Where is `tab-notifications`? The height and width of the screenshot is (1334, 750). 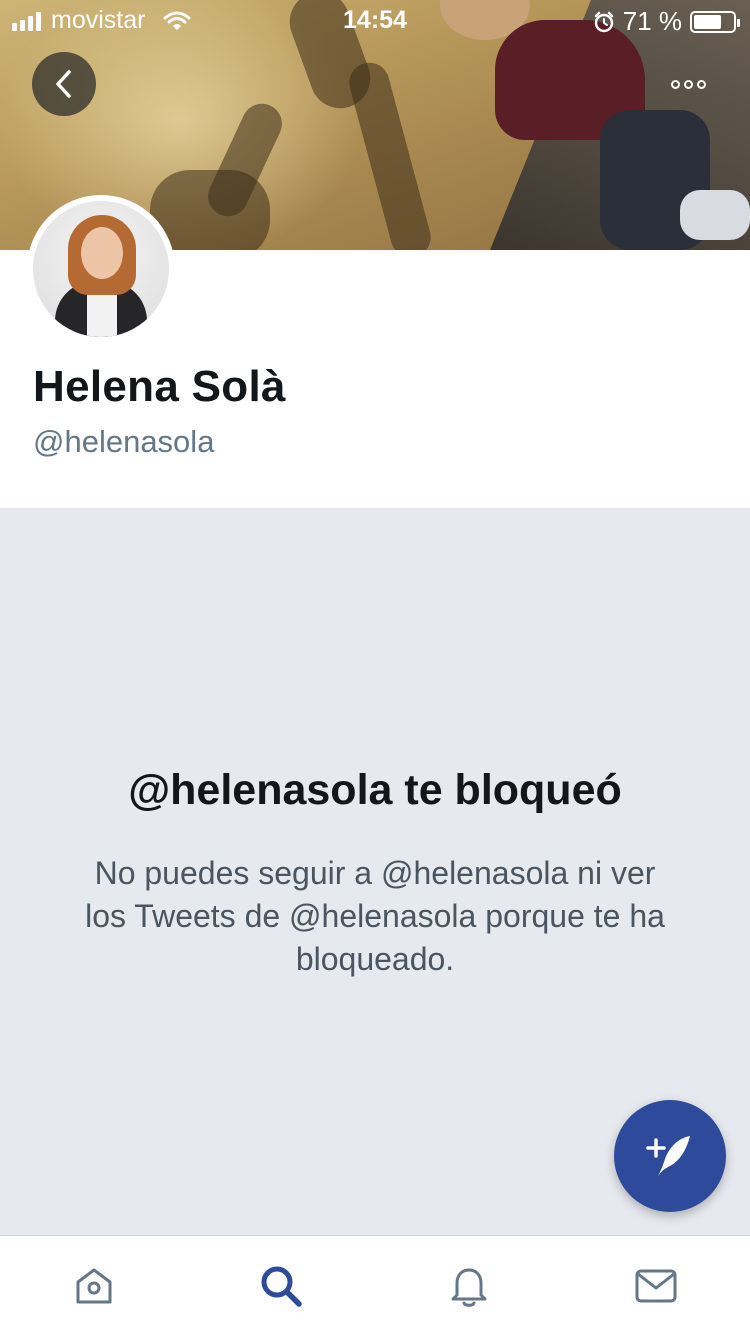
tab-notifications is located at coordinates (468, 1285).